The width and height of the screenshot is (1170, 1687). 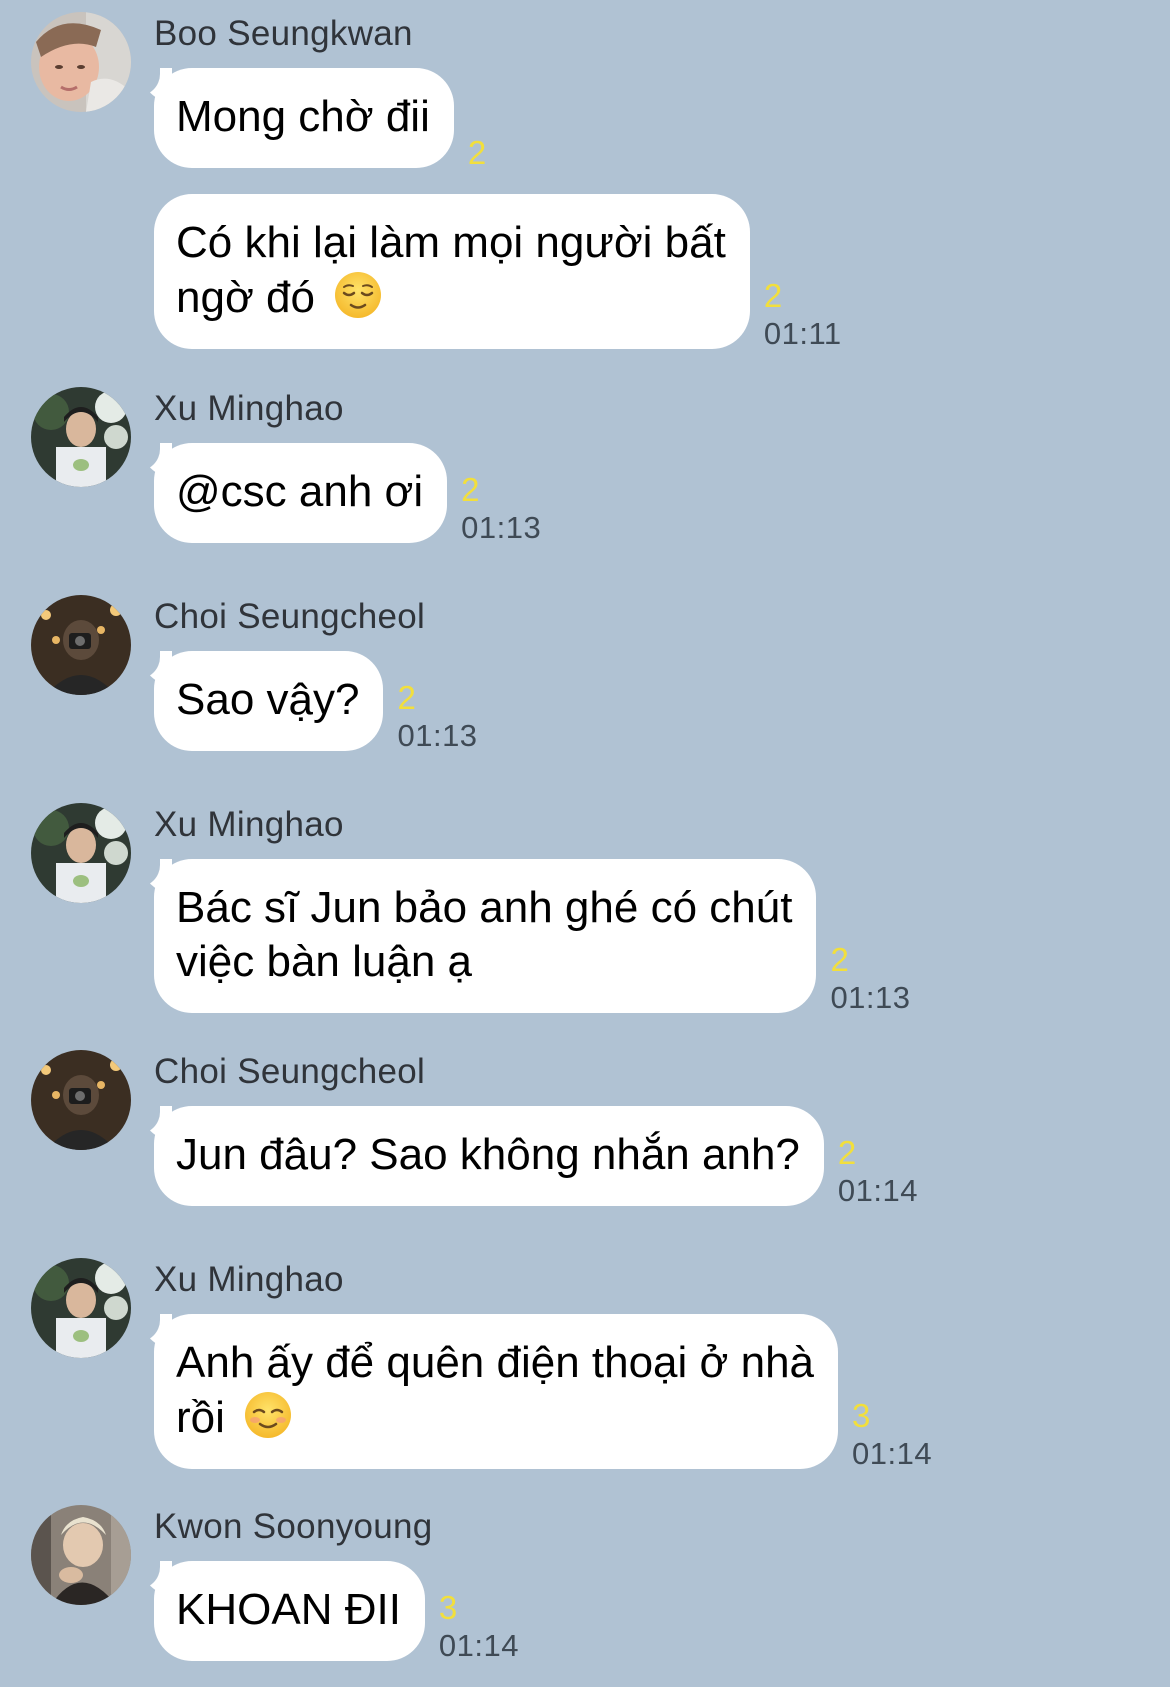 I want to click on message-bubble: Có khi lại làm mọi người bất ngờ đó, so click(x=452, y=271).